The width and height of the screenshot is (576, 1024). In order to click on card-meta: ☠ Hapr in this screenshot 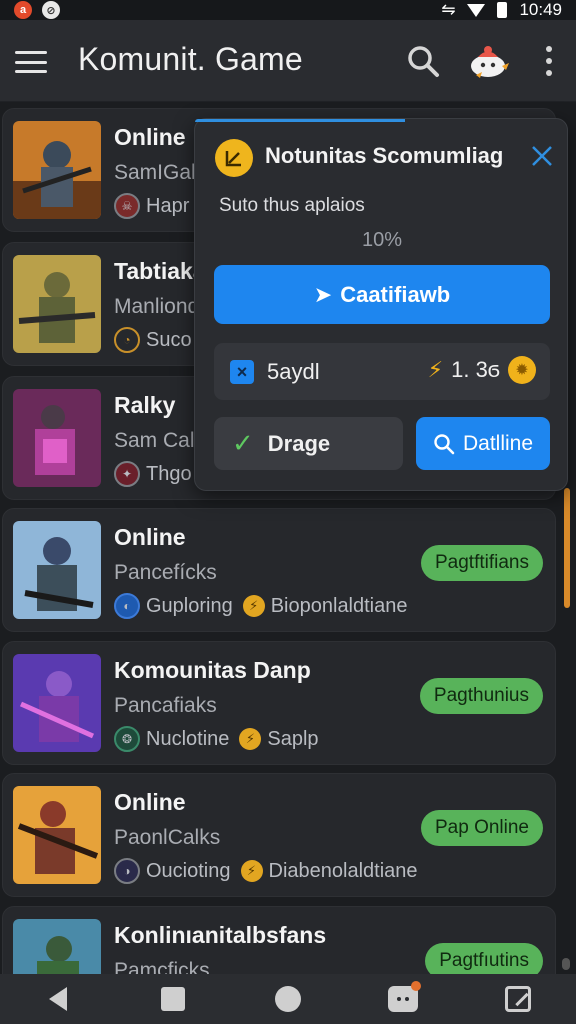, I will do `click(151, 206)`.